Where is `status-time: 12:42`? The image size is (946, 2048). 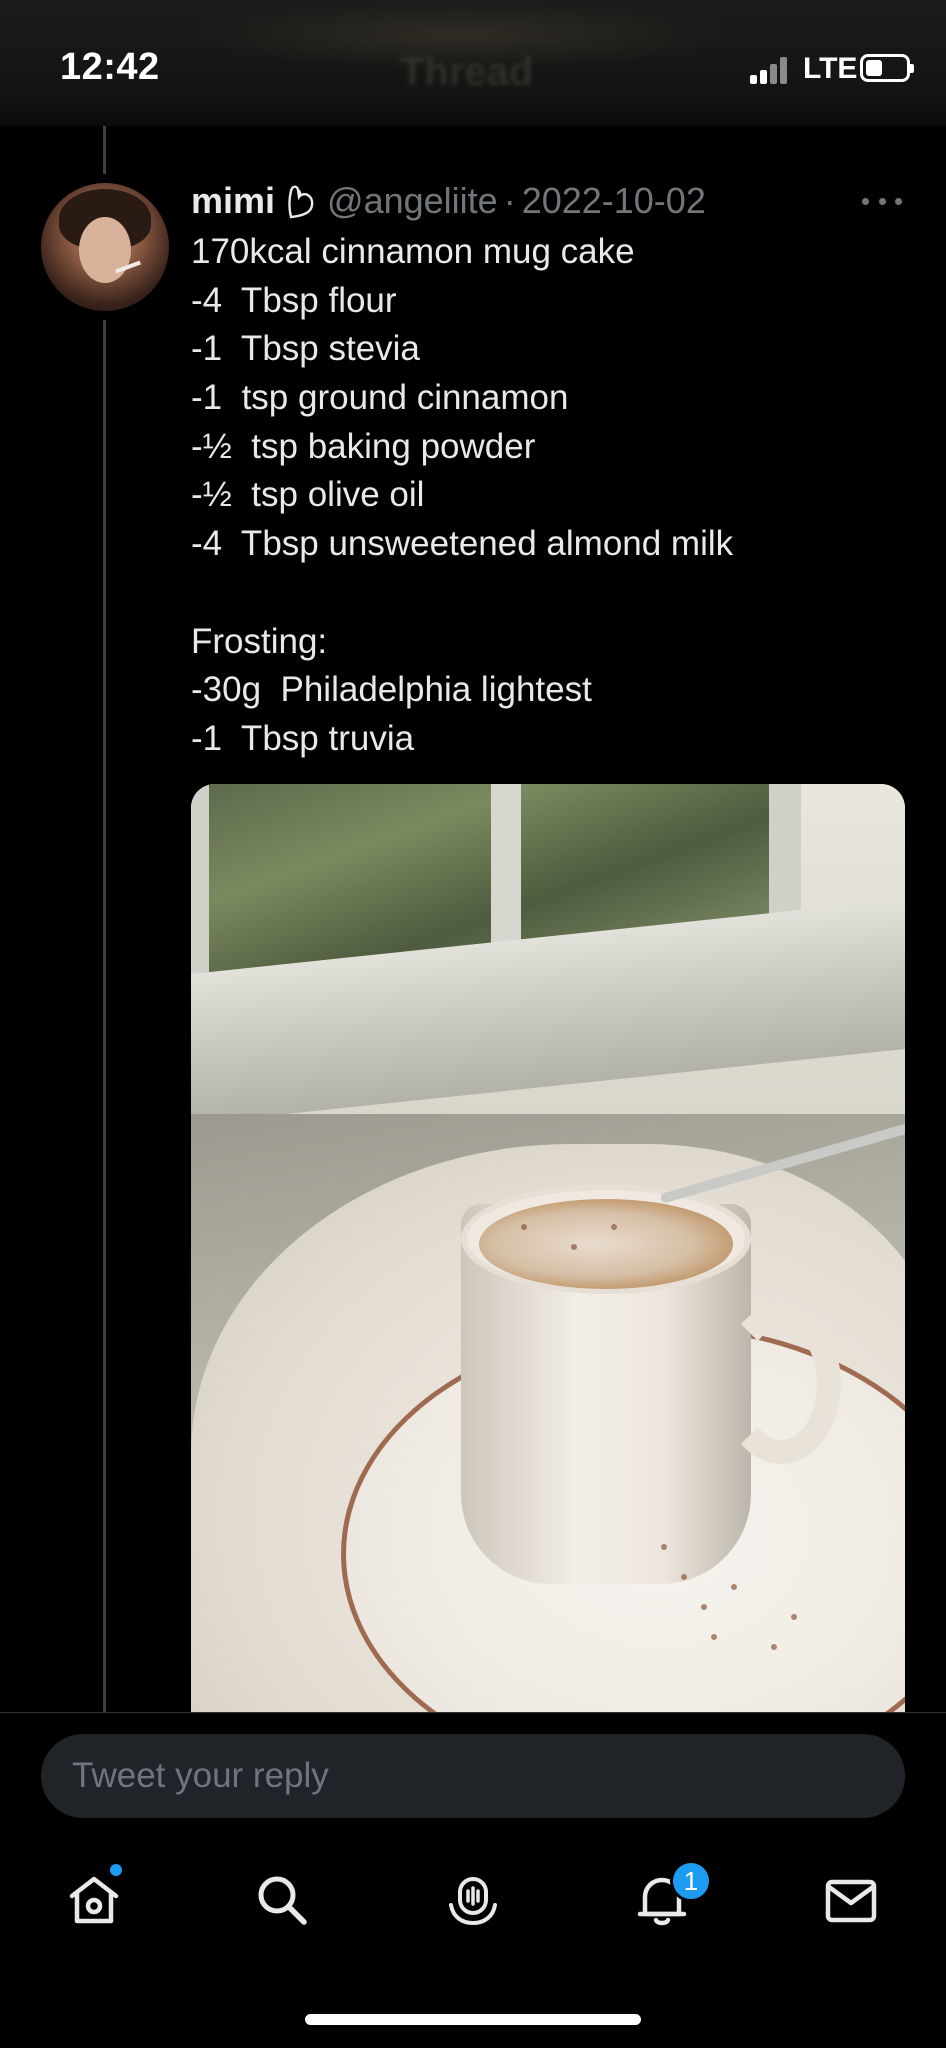
status-time: 12:42 is located at coordinates (110, 67).